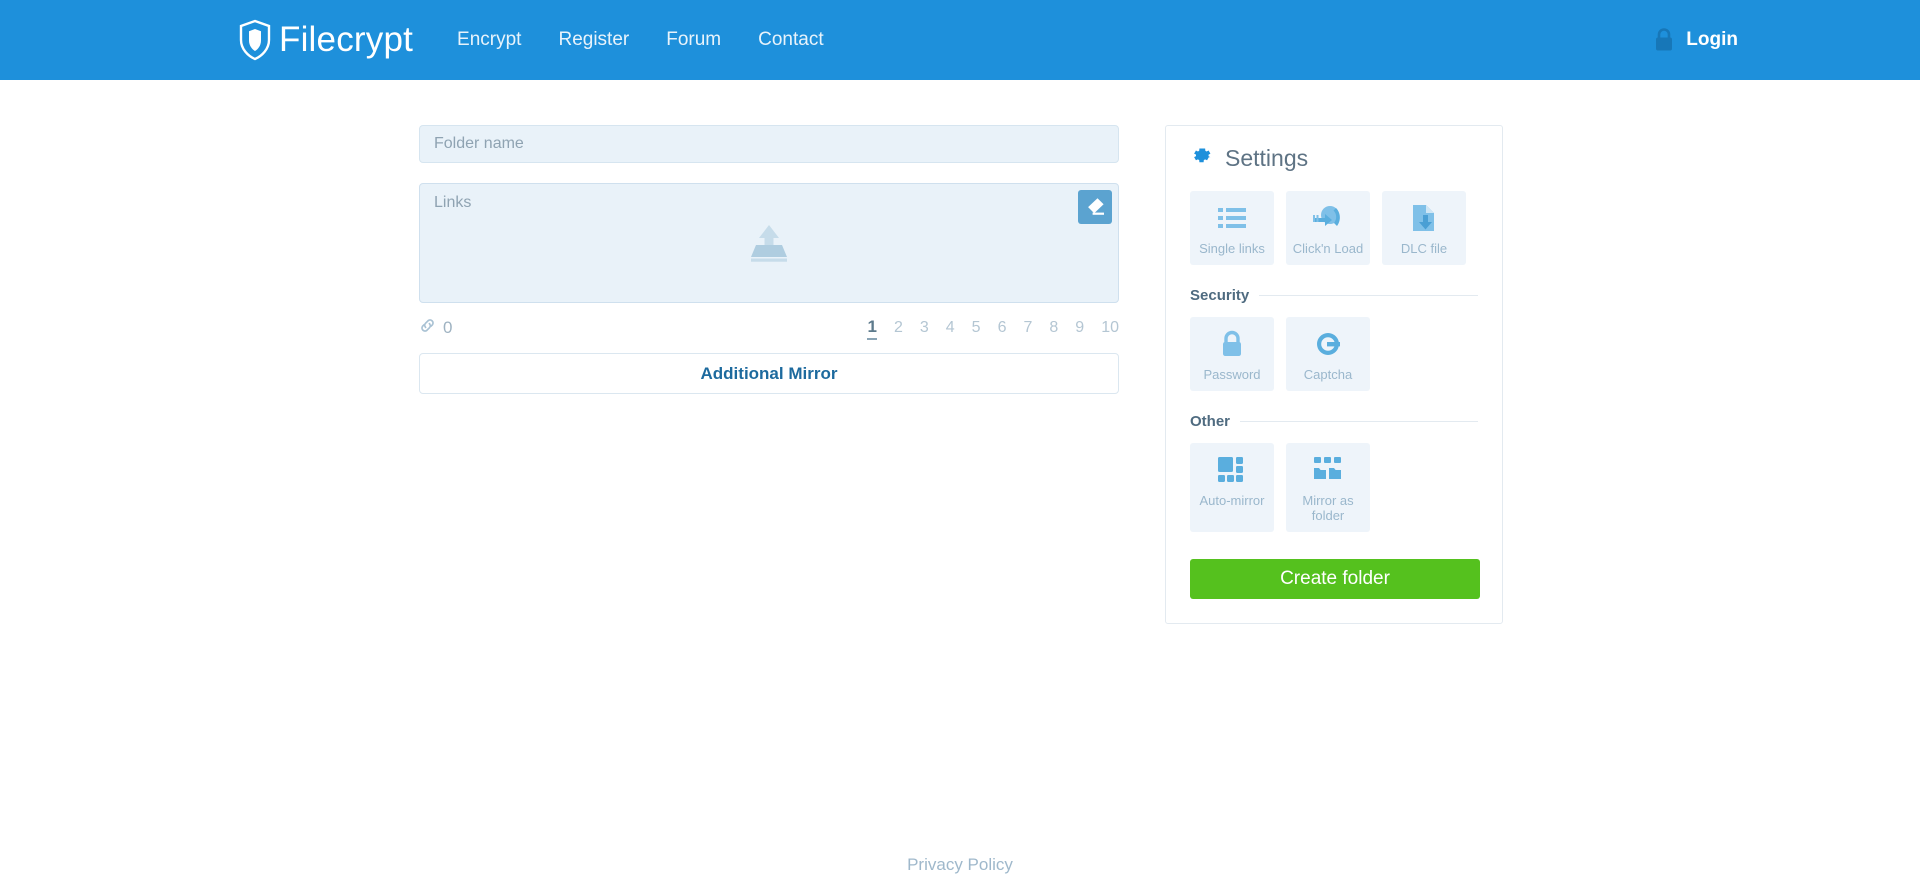 This screenshot has width=1920, height=888. Describe the element at coordinates (769, 144) in the screenshot. I see `folder-name-input` at that location.